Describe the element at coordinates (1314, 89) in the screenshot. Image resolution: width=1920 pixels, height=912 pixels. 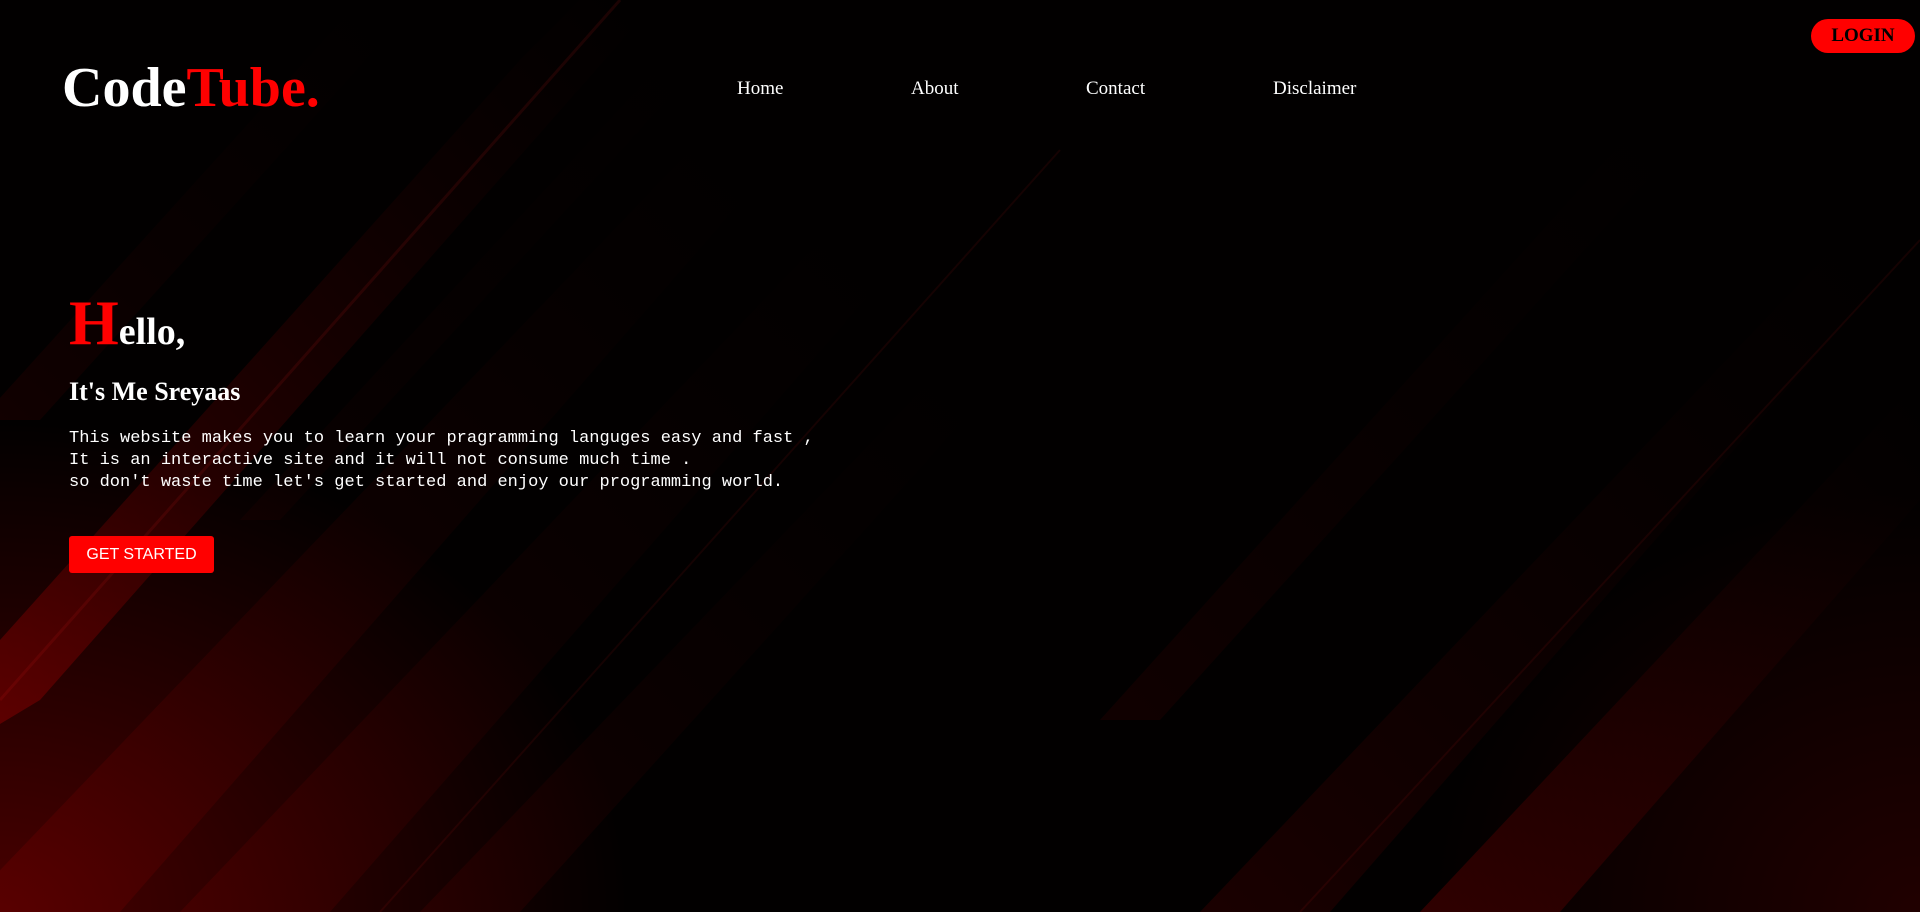
I see `nav-disclaimer: Disclaimer` at that location.